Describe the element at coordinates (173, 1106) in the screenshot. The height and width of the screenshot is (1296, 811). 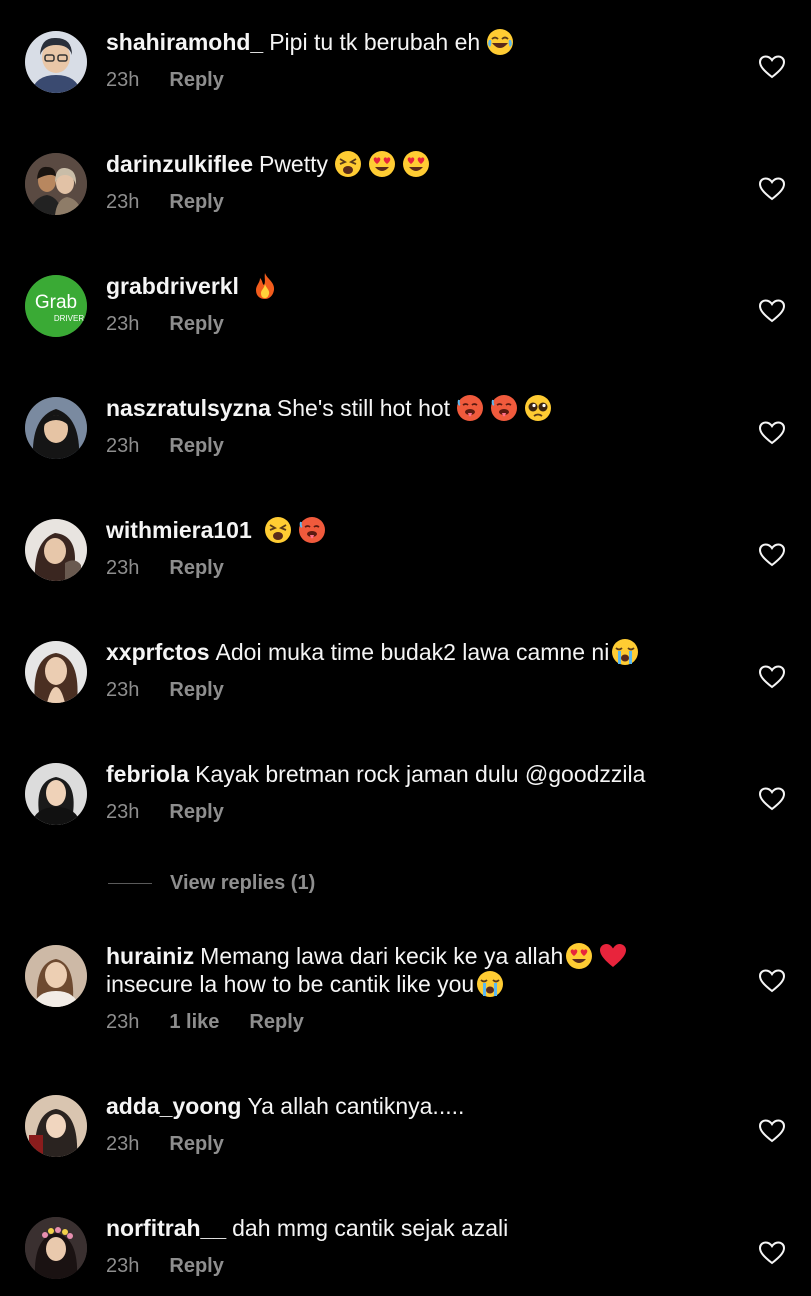
I see `comment-username: adda_yoong` at that location.